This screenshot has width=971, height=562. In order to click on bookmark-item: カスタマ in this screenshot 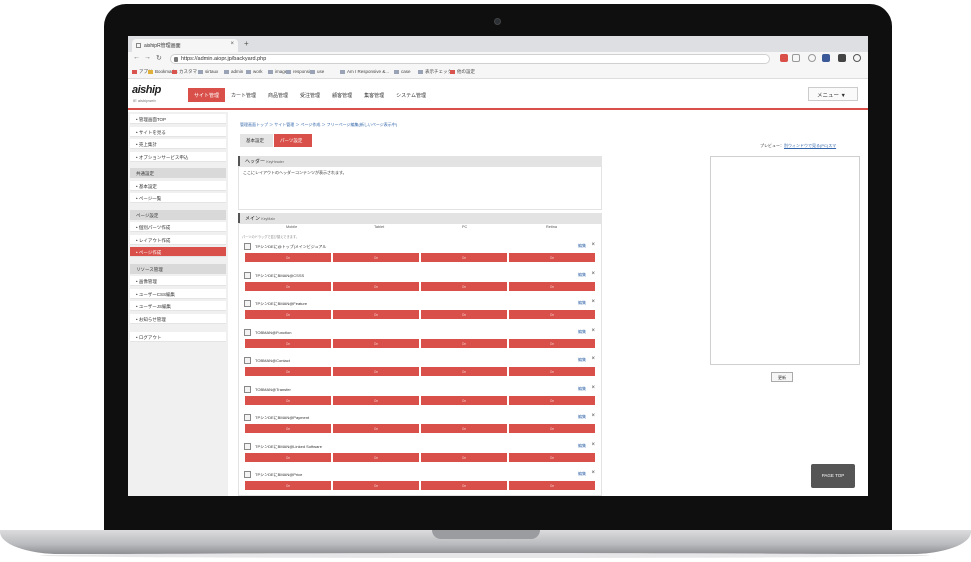, I will do `click(184, 72)`.